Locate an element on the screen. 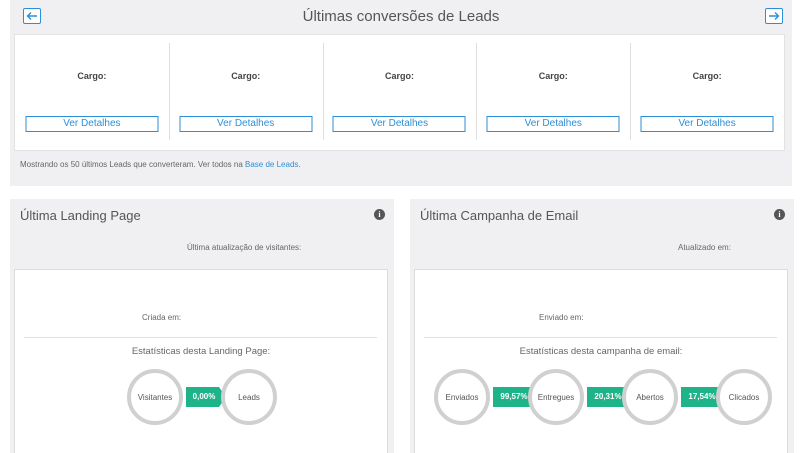 This screenshot has height=453, width=800. visitors-circle: Visitantes is located at coordinates (155, 397).